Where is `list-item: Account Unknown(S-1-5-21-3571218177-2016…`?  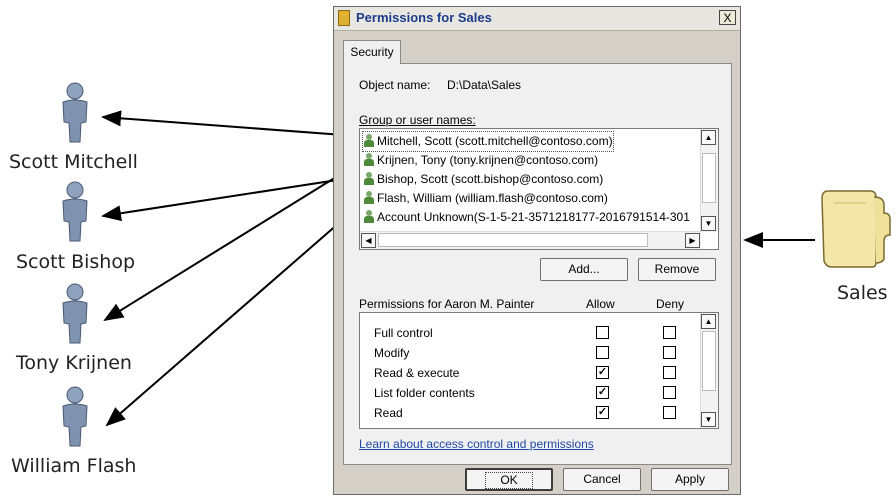 list-item: Account Unknown(S-1-5-21-3571218177-2016… is located at coordinates (526, 217).